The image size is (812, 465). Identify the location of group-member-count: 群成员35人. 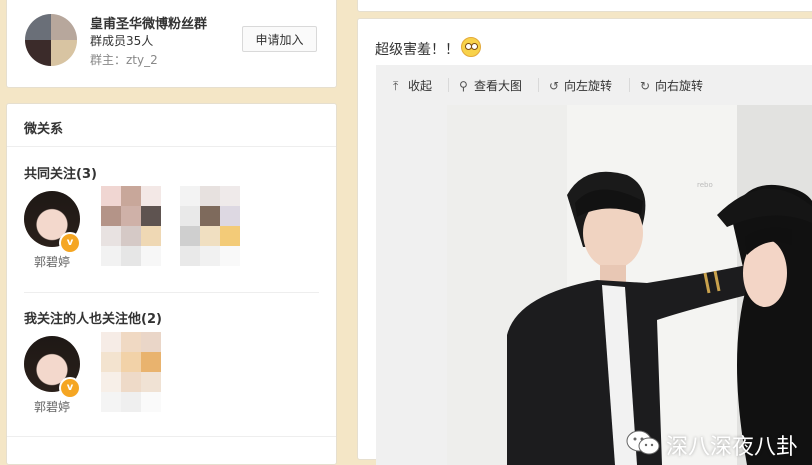
(122, 41).